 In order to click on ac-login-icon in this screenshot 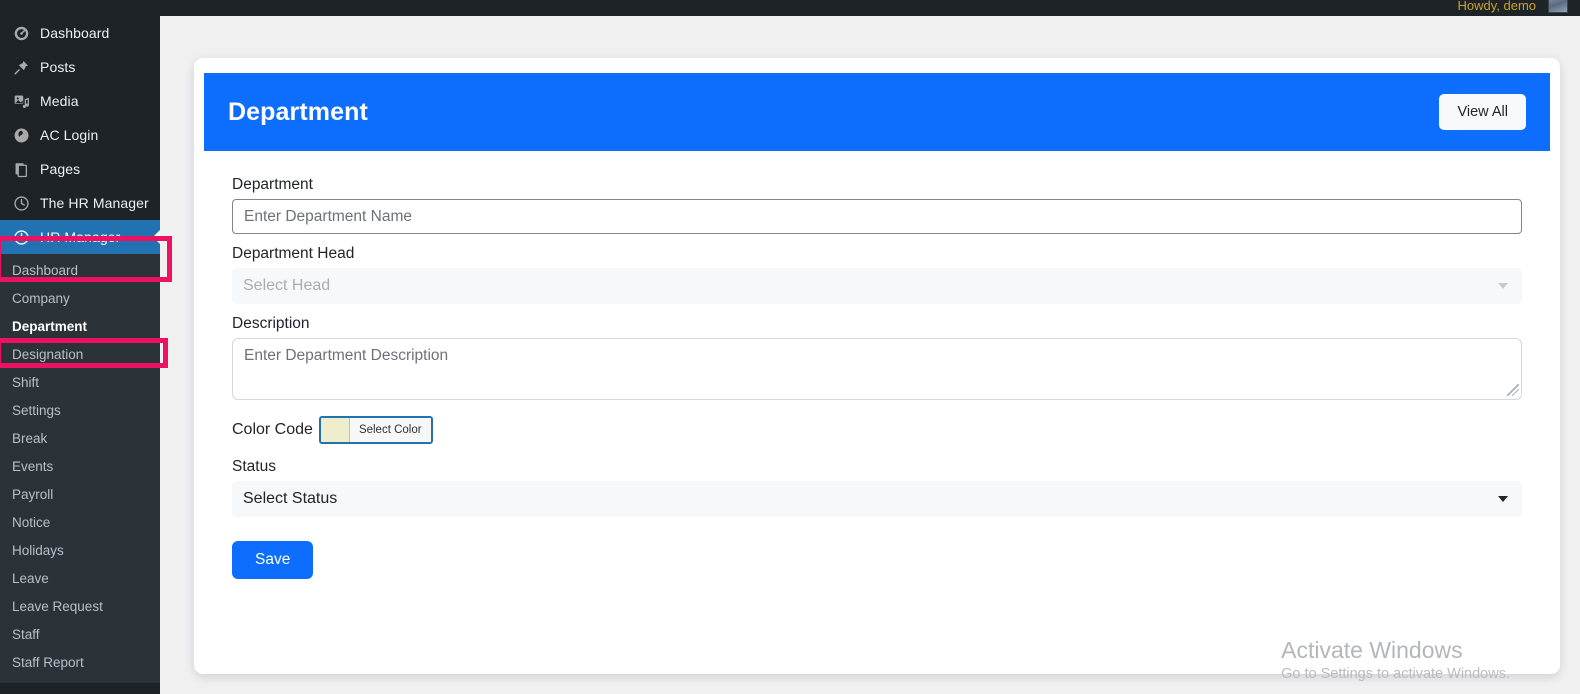, I will do `click(21, 135)`.